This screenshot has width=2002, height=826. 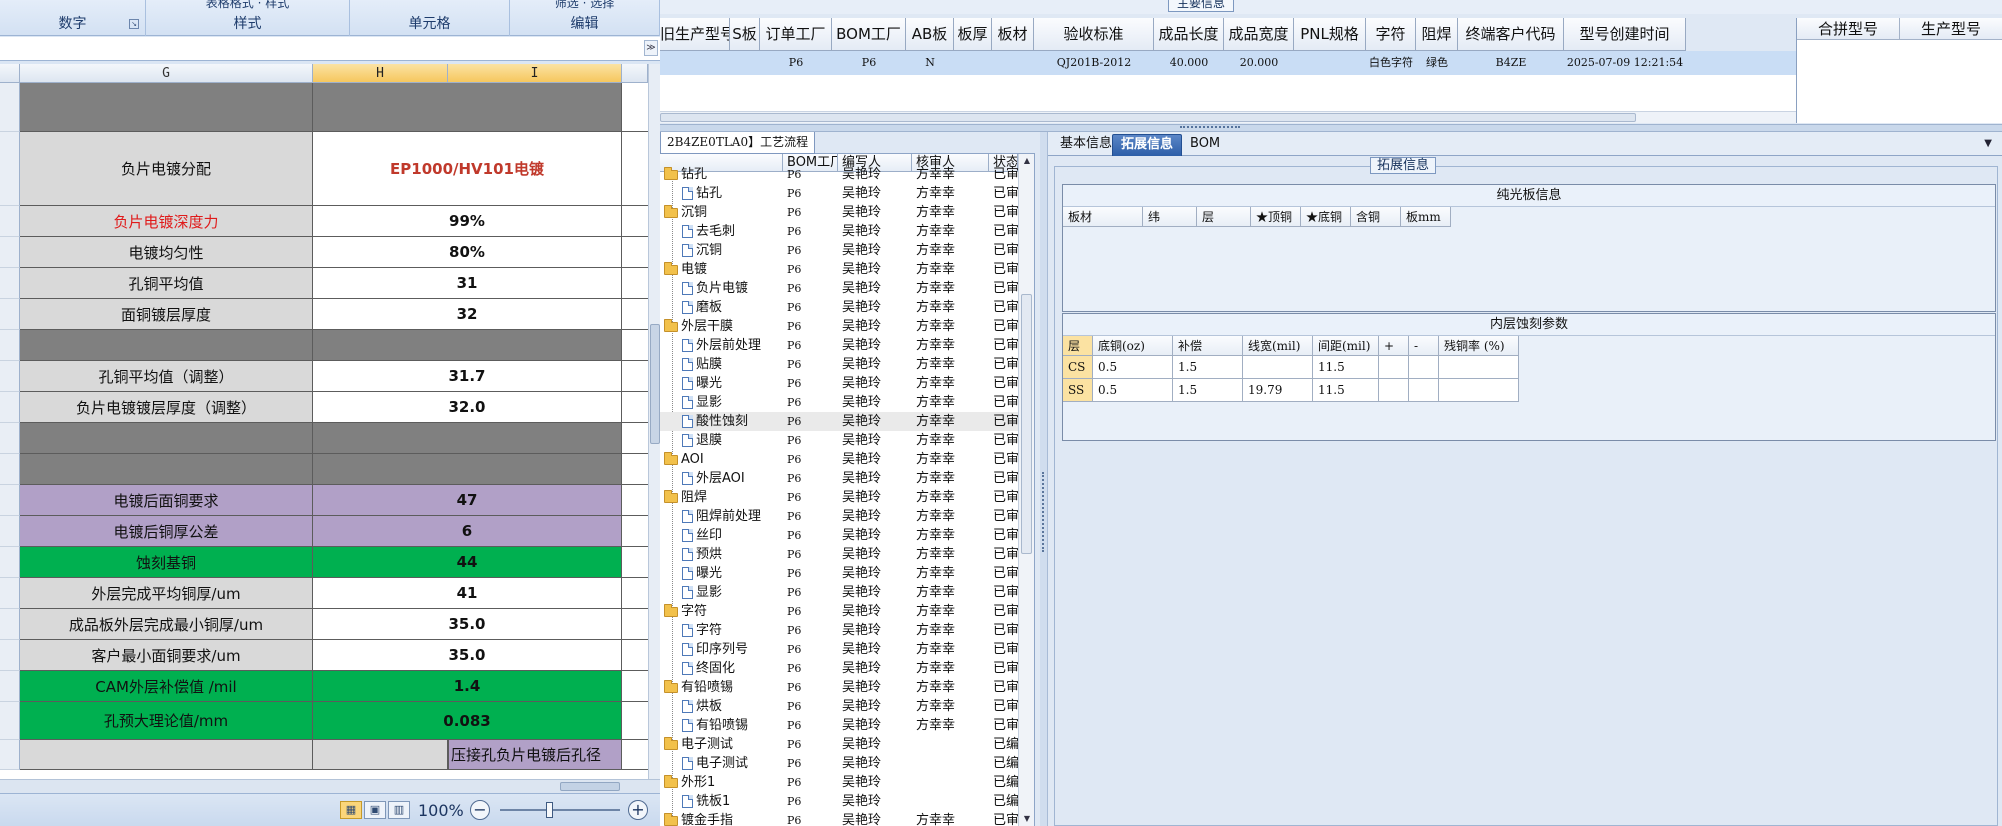 What do you see at coordinates (702, 193) in the screenshot?
I see `tree-node: 钻孔` at bounding box center [702, 193].